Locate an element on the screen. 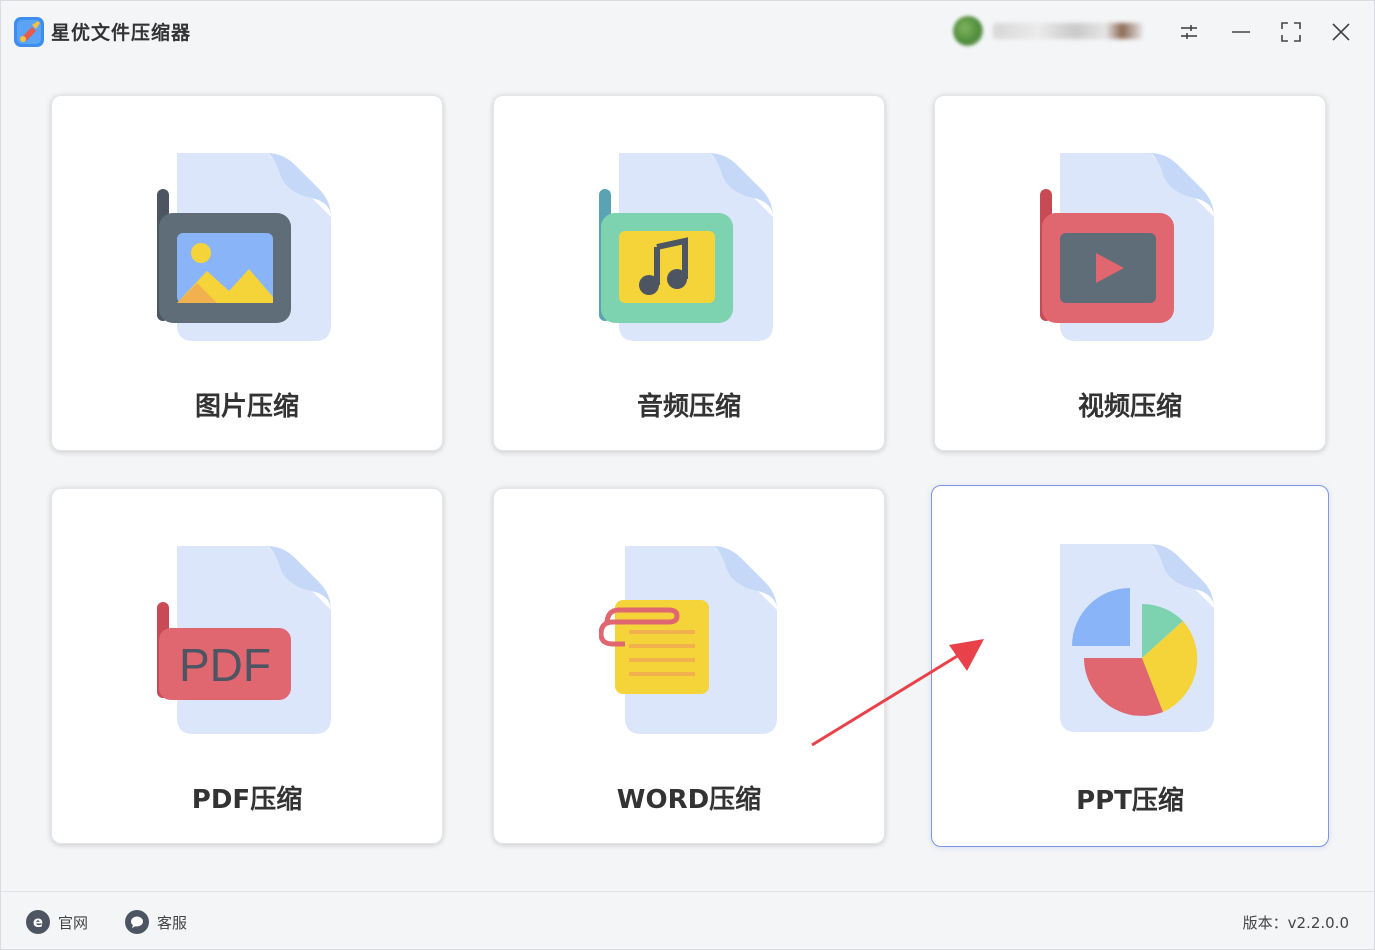  ie-browser-icon: e is located at coordinates (38, 922).